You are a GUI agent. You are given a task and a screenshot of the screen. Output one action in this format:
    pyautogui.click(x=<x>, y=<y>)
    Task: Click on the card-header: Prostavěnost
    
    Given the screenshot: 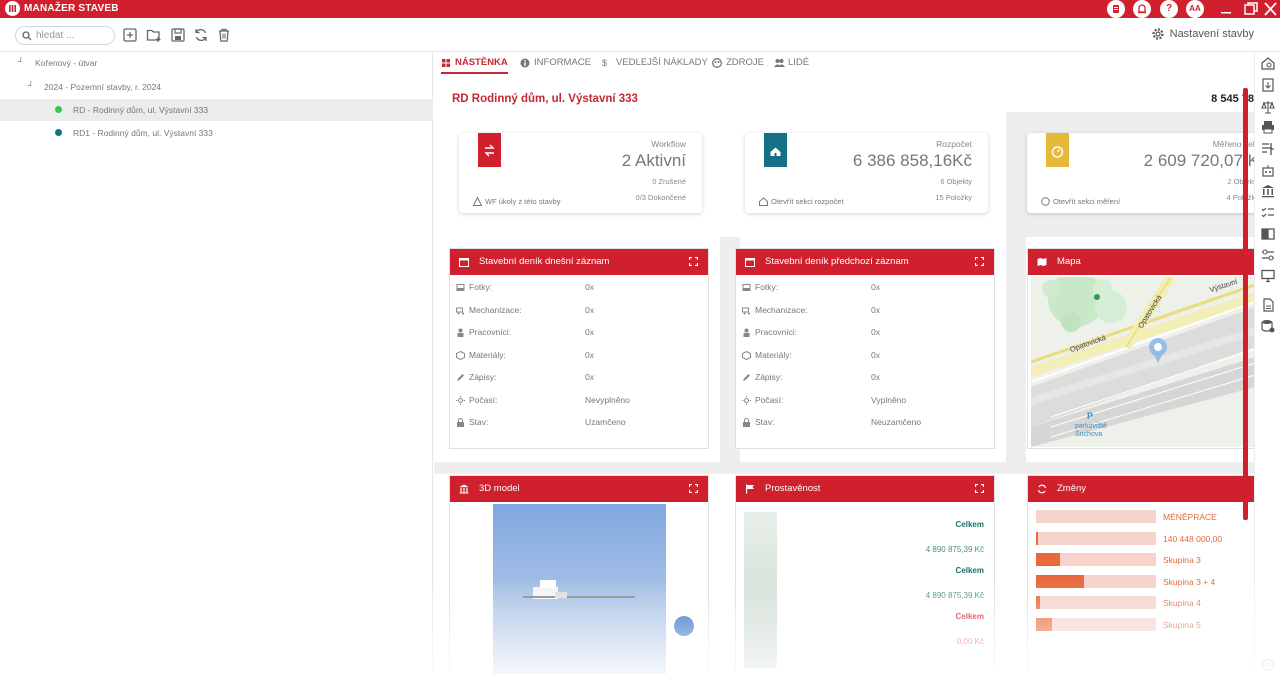 What is the action you would take?
    pyautogui.click(x=865, y=489)
    